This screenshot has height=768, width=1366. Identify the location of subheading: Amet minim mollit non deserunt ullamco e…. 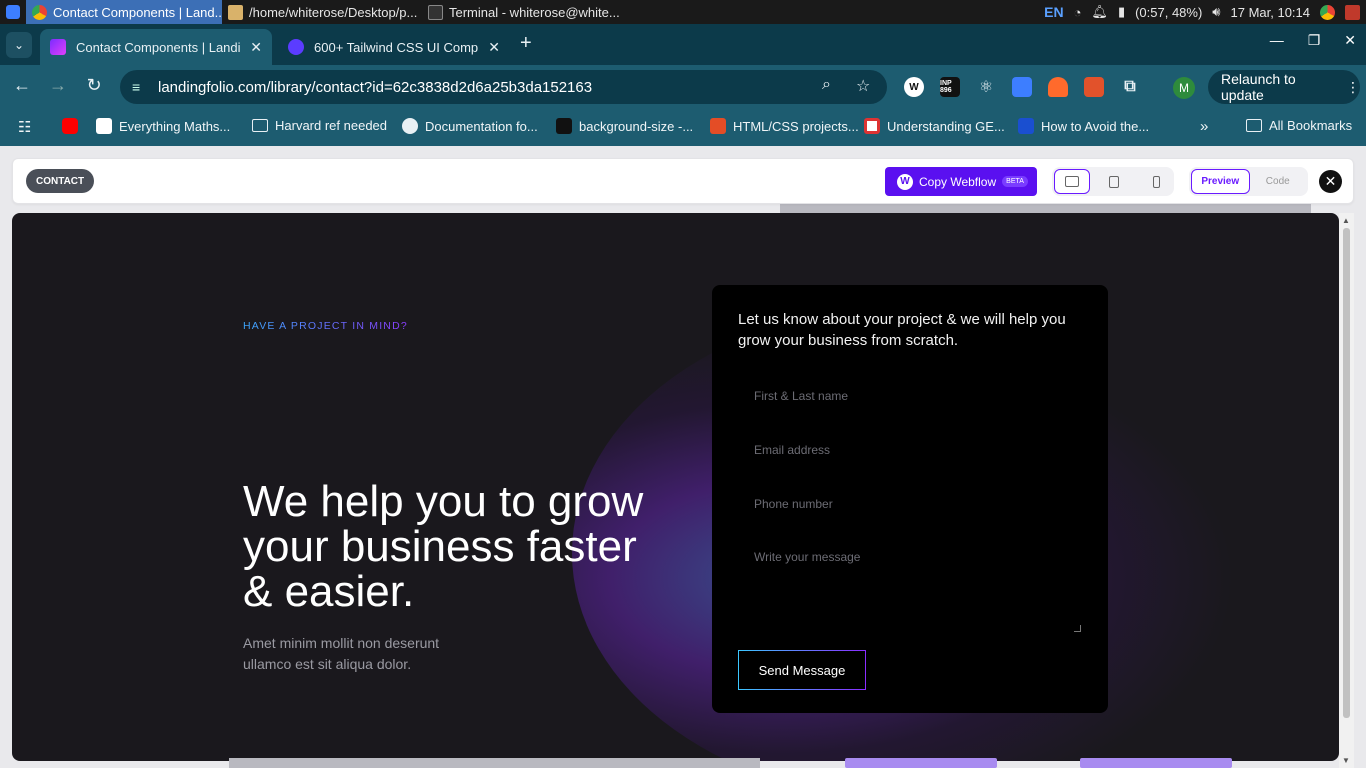
(341, 653).